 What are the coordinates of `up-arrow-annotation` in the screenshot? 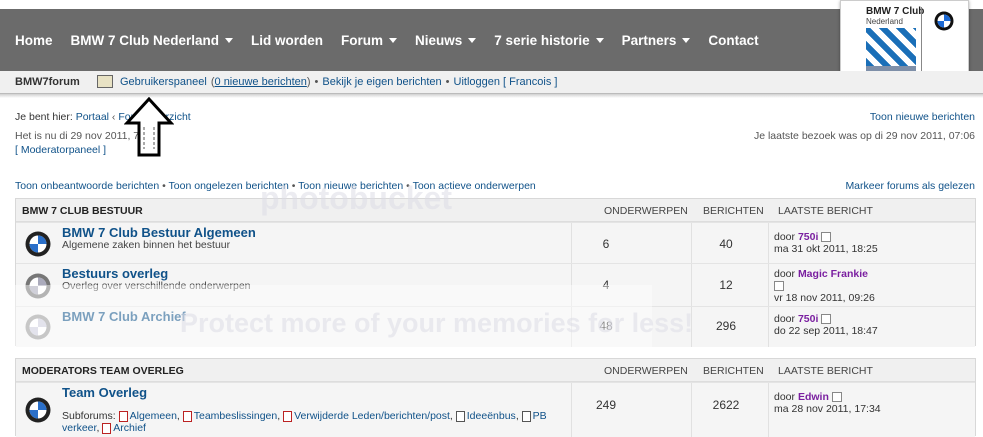 It's located at (149, 127).